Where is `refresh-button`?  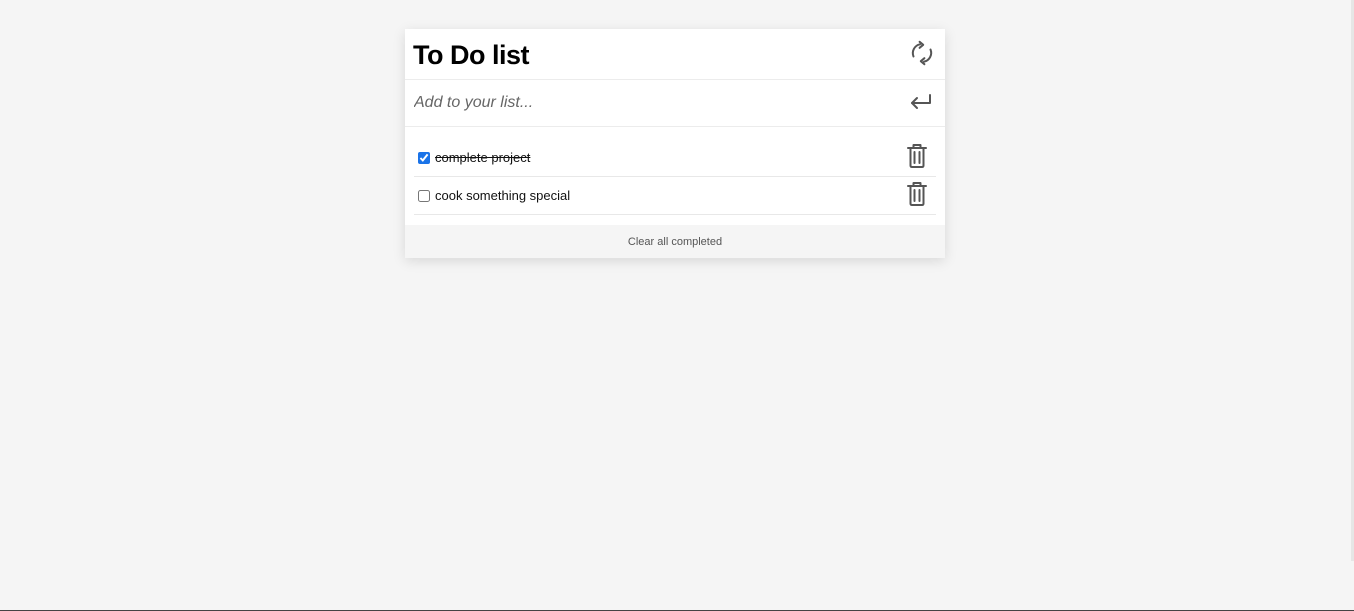 refresh-button is located at coordinates (922, 54).